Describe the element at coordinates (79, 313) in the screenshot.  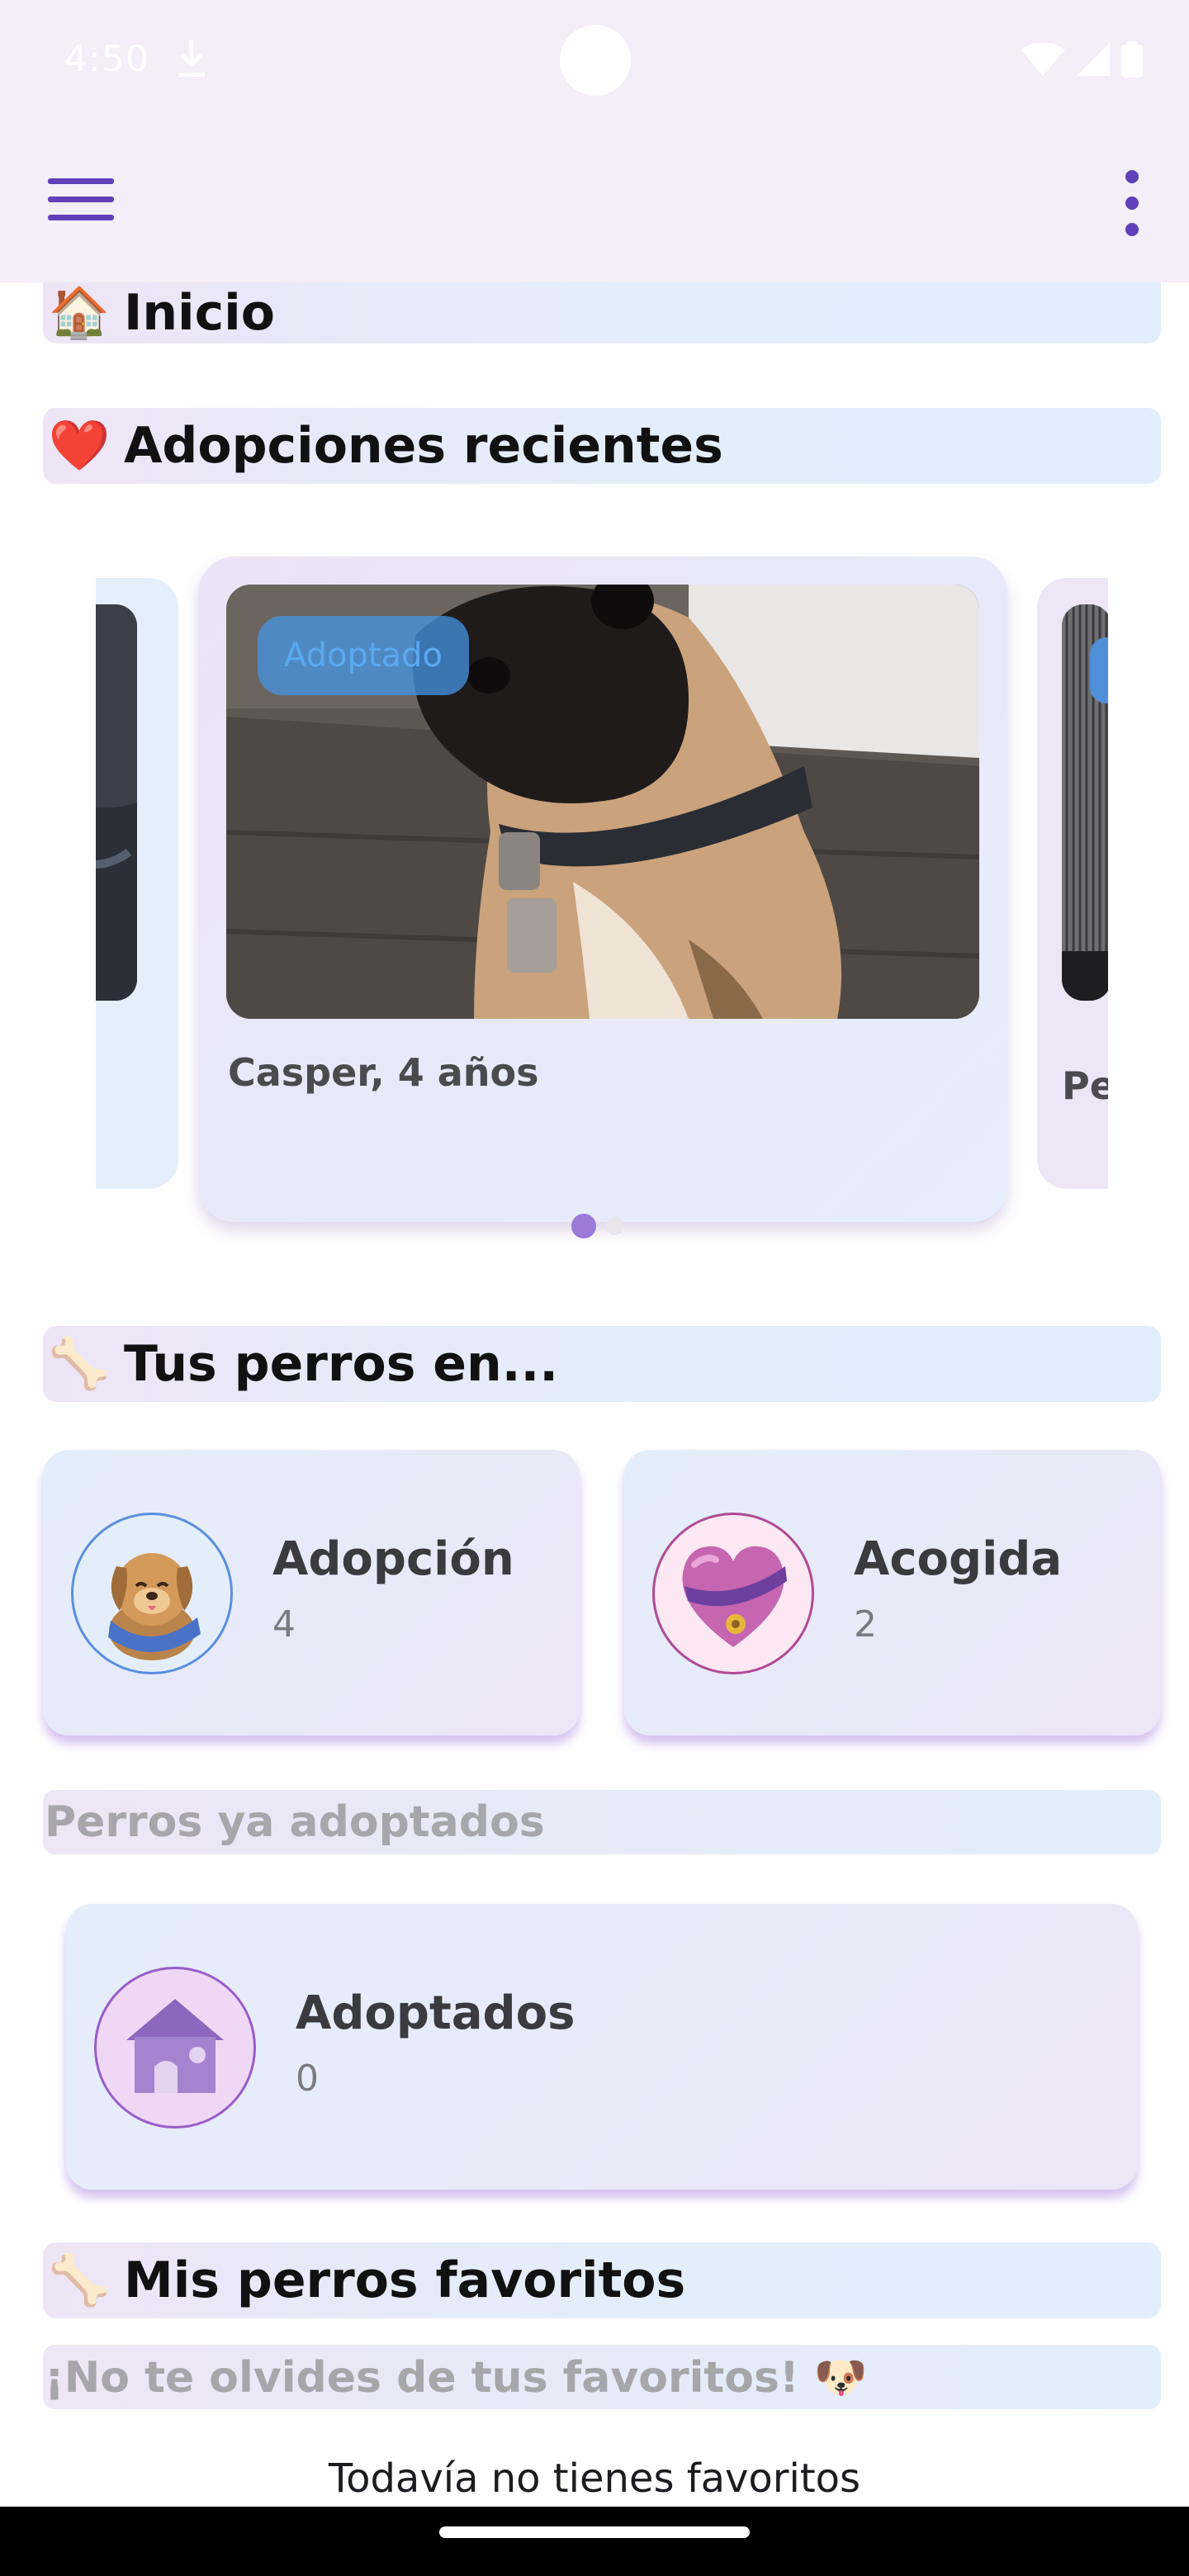
I see `house-icon: 🏠` at that location.